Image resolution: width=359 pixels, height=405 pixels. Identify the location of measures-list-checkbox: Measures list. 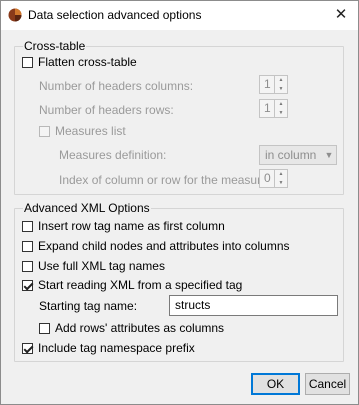
(82, 131).